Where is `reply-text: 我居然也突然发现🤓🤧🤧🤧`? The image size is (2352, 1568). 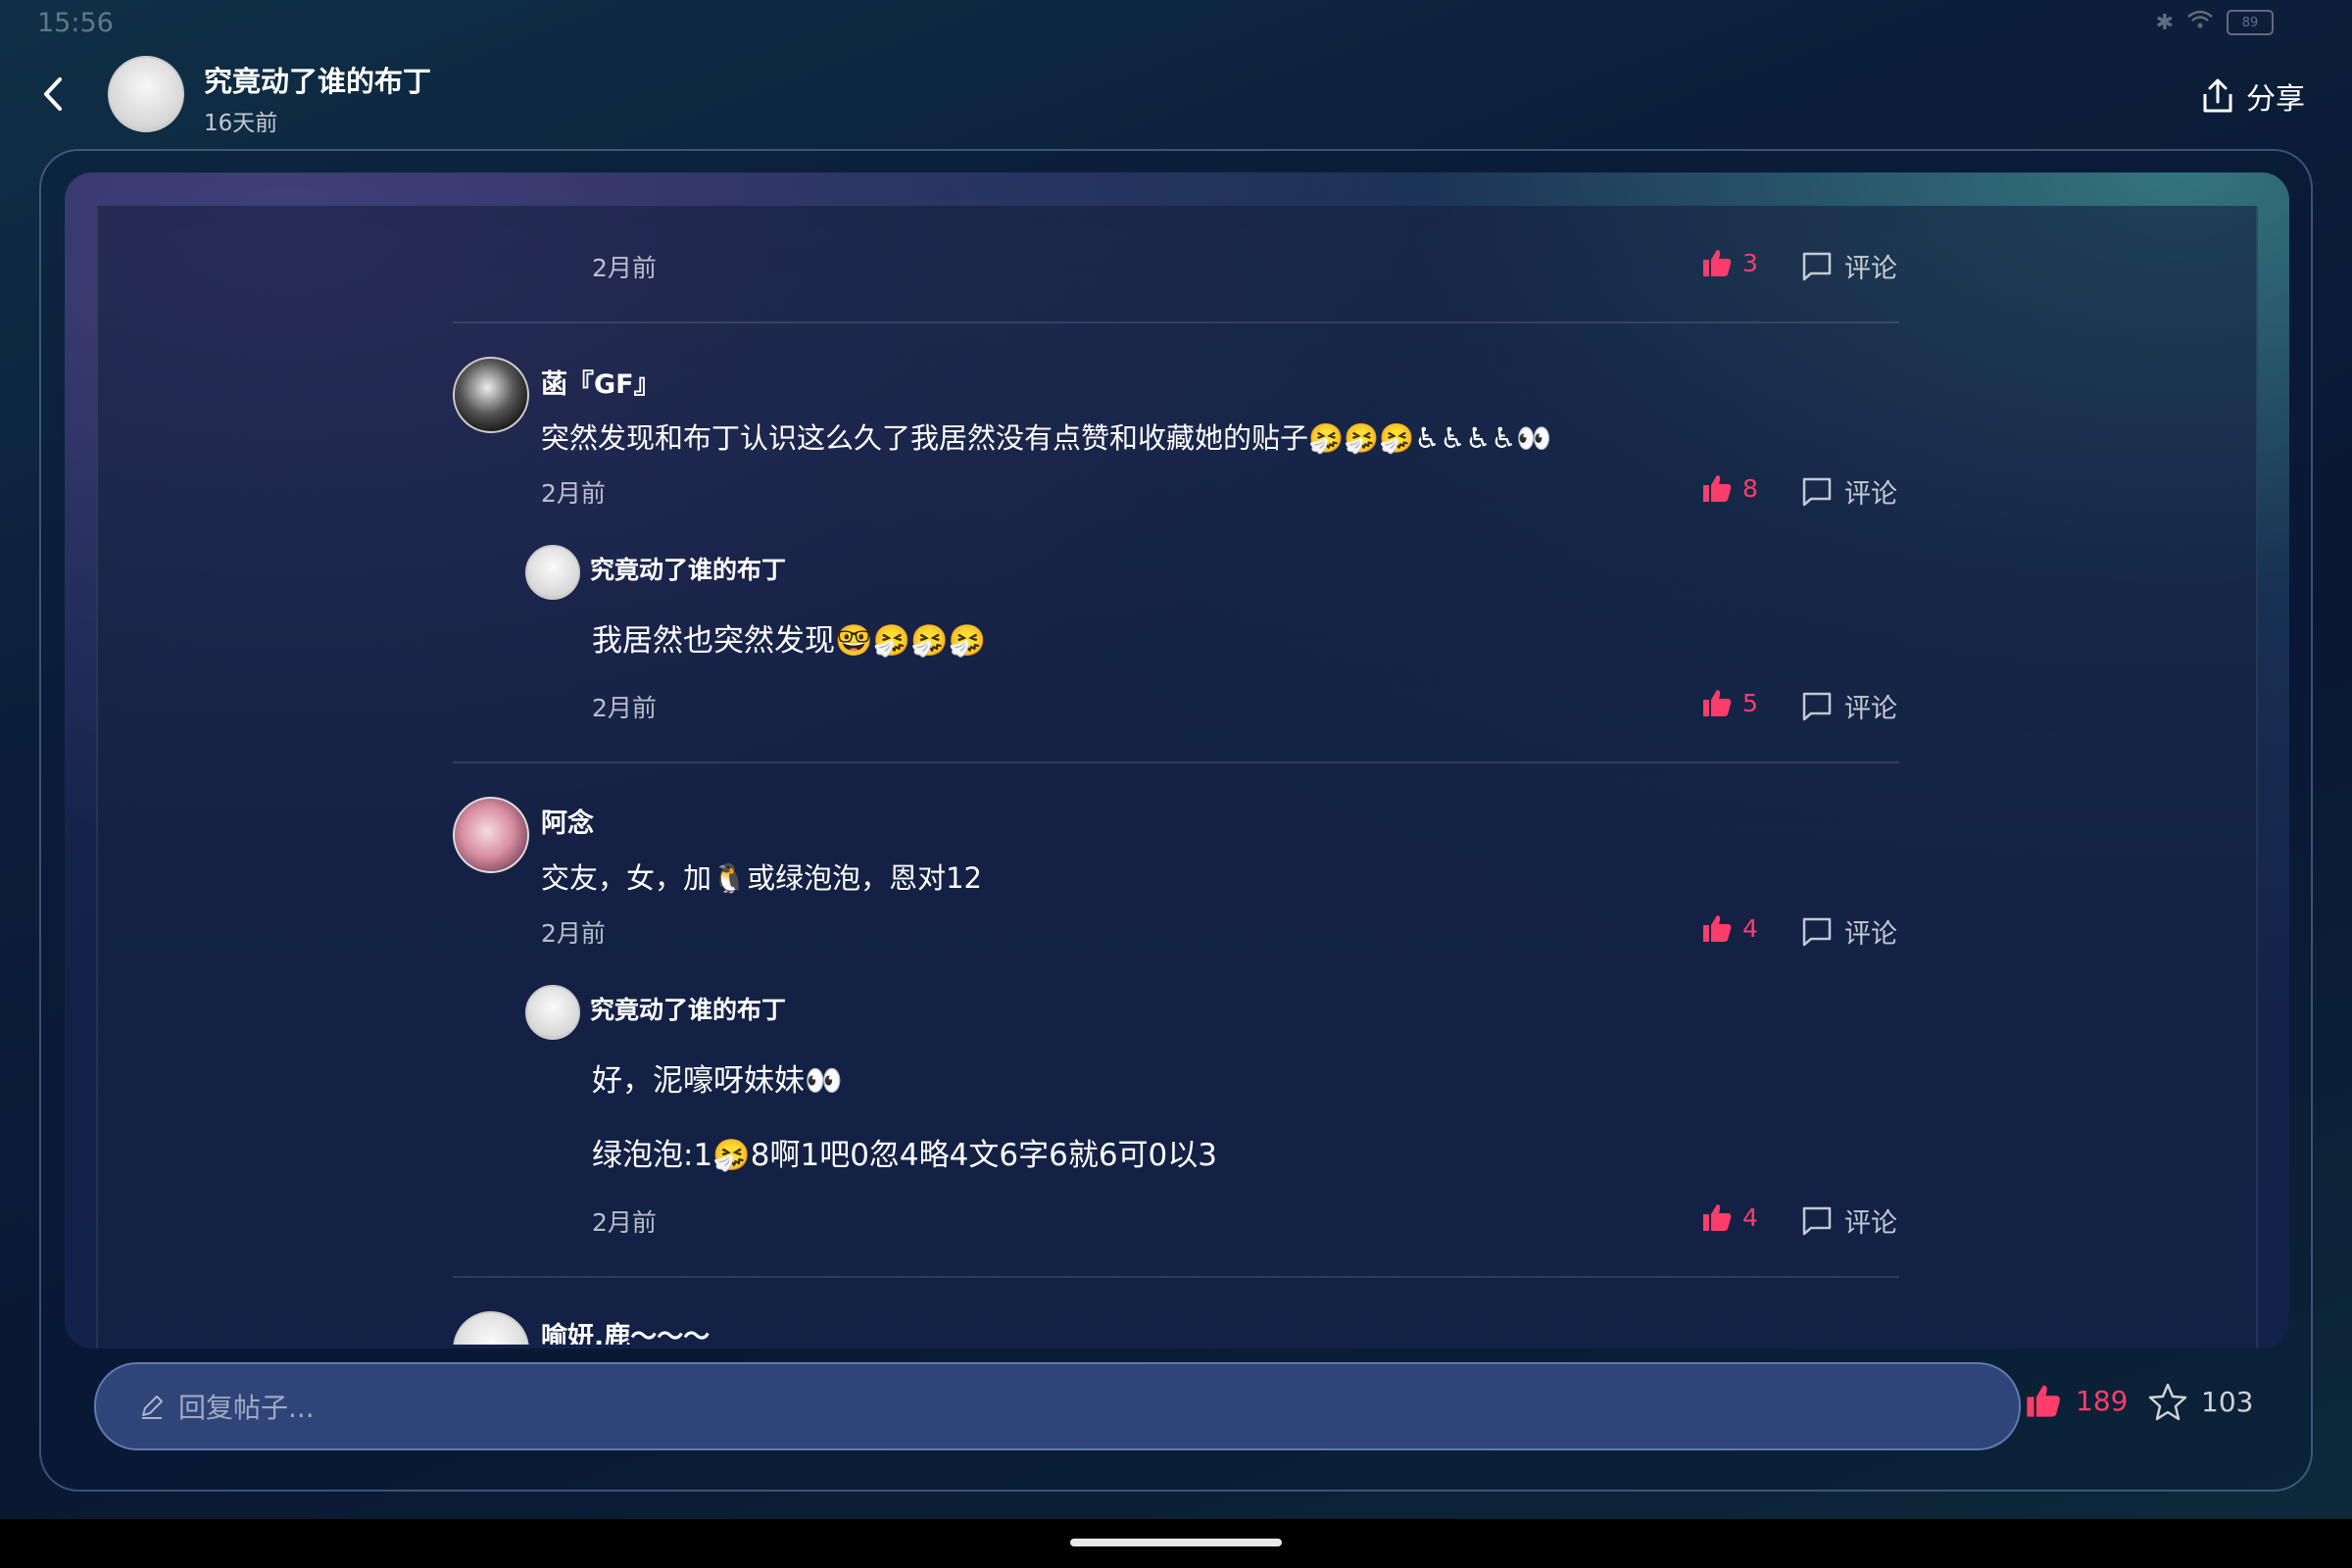 reply-text: 我居然也突然发现🤓🤧🤧🤧 is located at coordinates (789, 641).